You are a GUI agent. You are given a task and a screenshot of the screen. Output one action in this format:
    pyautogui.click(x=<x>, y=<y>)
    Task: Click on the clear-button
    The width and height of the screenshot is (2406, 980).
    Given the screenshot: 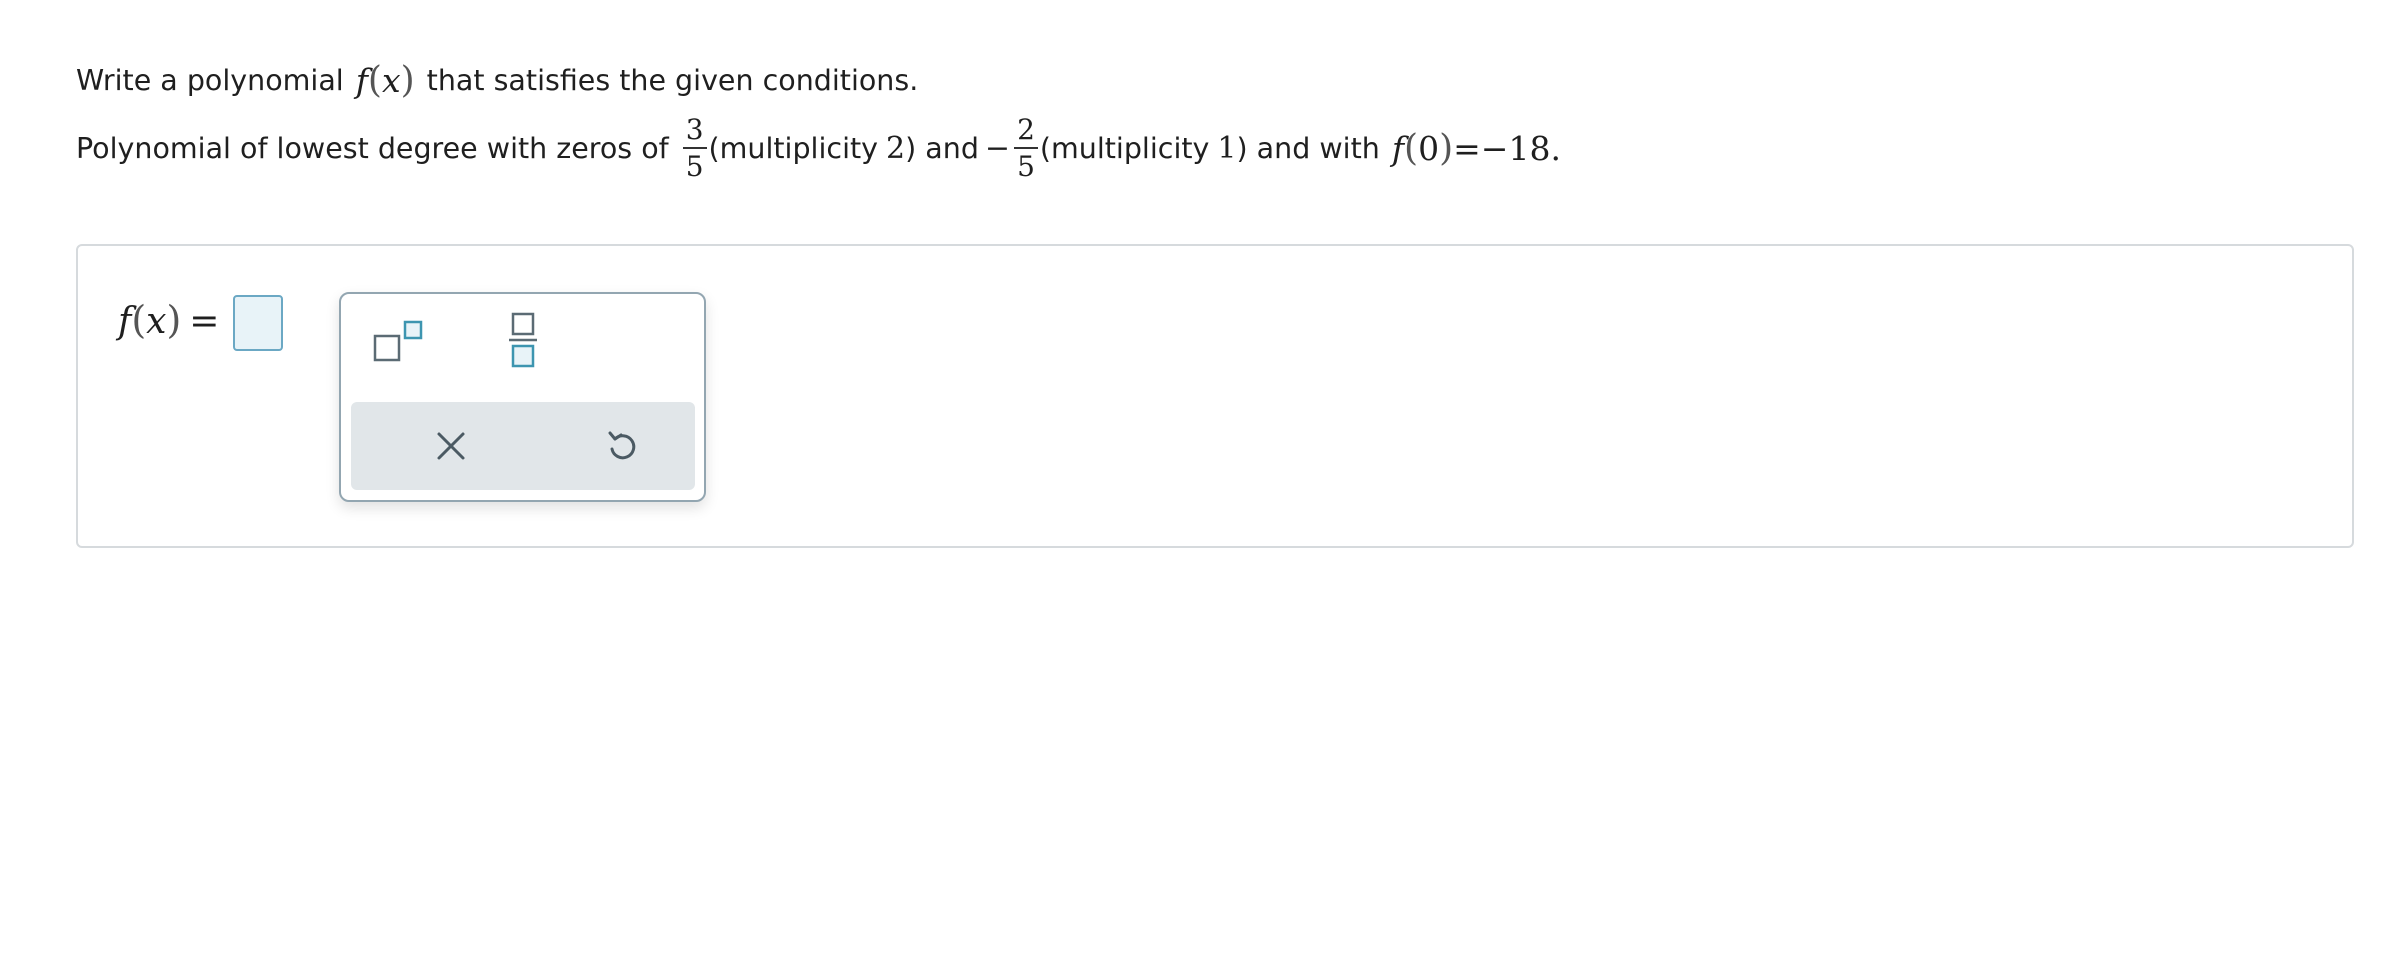 What is the action you would take?
    pyautogui.click(x=451, y=446)
    